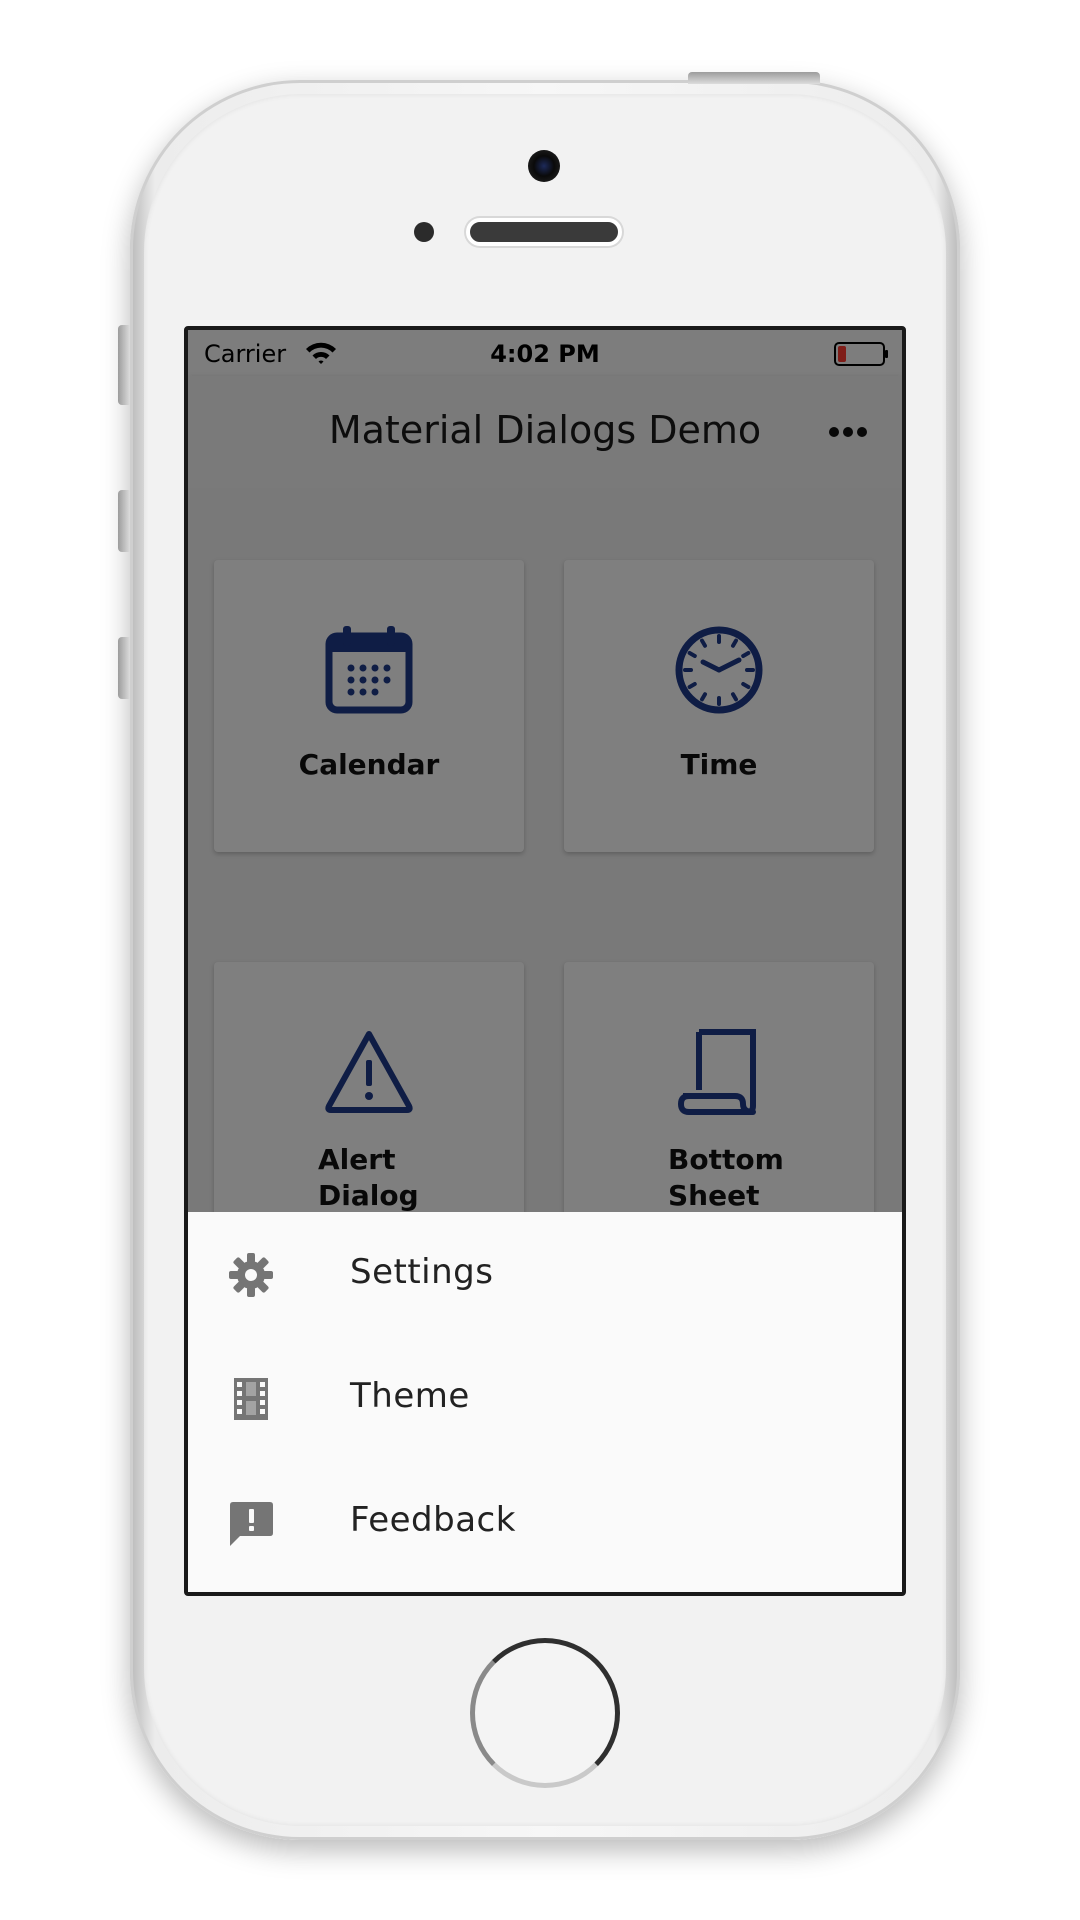 The width and height of the screenshot is (1080, 1920). Describe the element at coordinates (251, 1524) in the screenshot. I see `feedback-icon` at that location.